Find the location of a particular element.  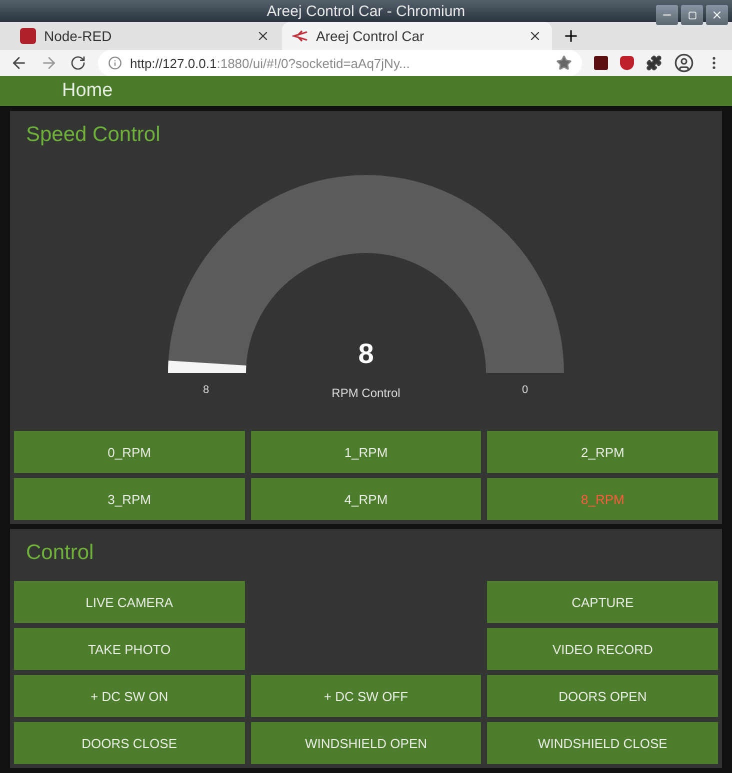

maximize-icon is located at coordinates (692, 15).